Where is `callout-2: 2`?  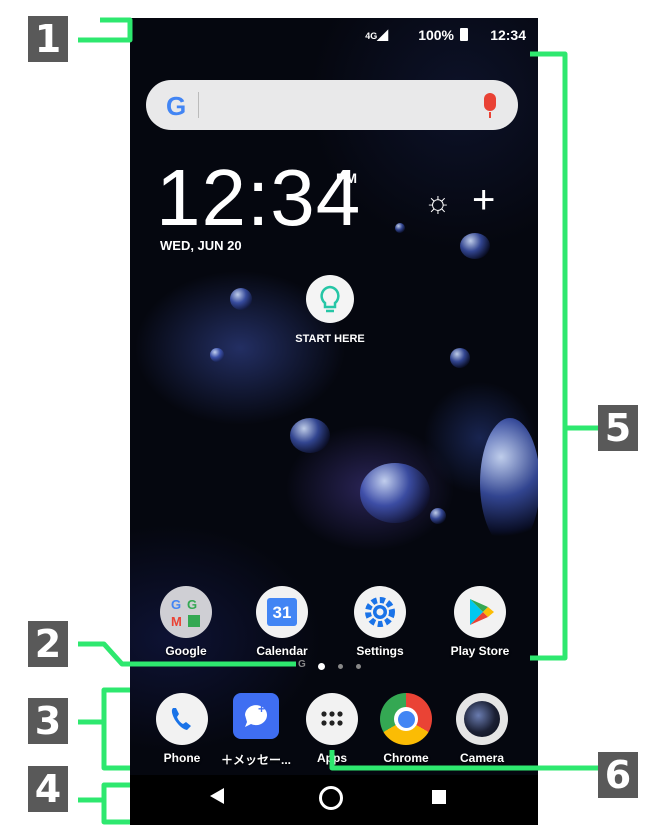 callout-2: 2 is located at coordinates (48, 644).